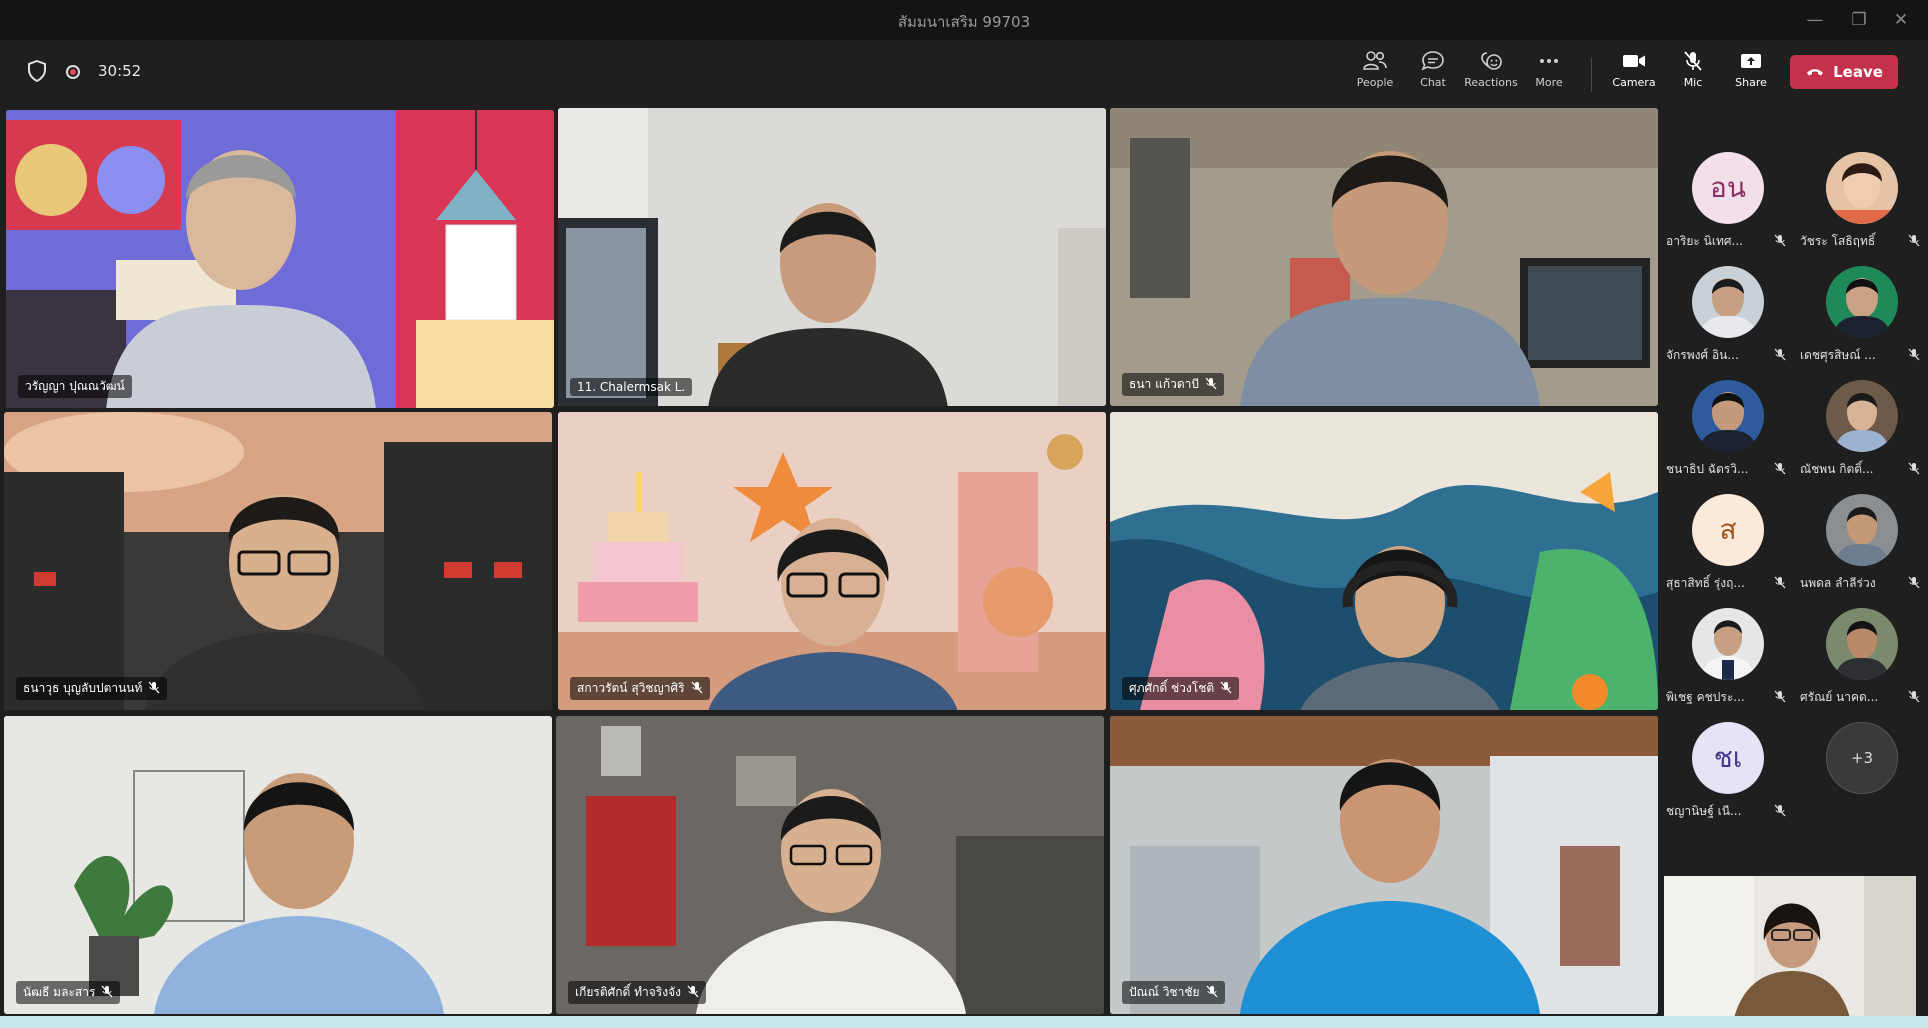  What do you see at coordinates (1491, 75) in the screenshot?
I see `reactions-button: Reactions` at bounding box center [1491, 75].